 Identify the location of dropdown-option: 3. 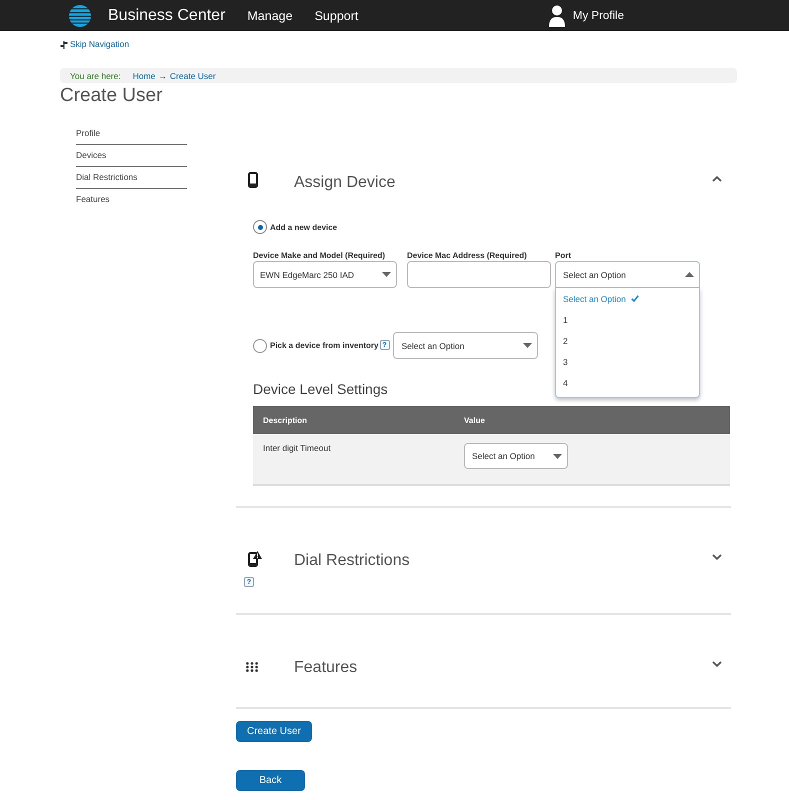
(627, 361).